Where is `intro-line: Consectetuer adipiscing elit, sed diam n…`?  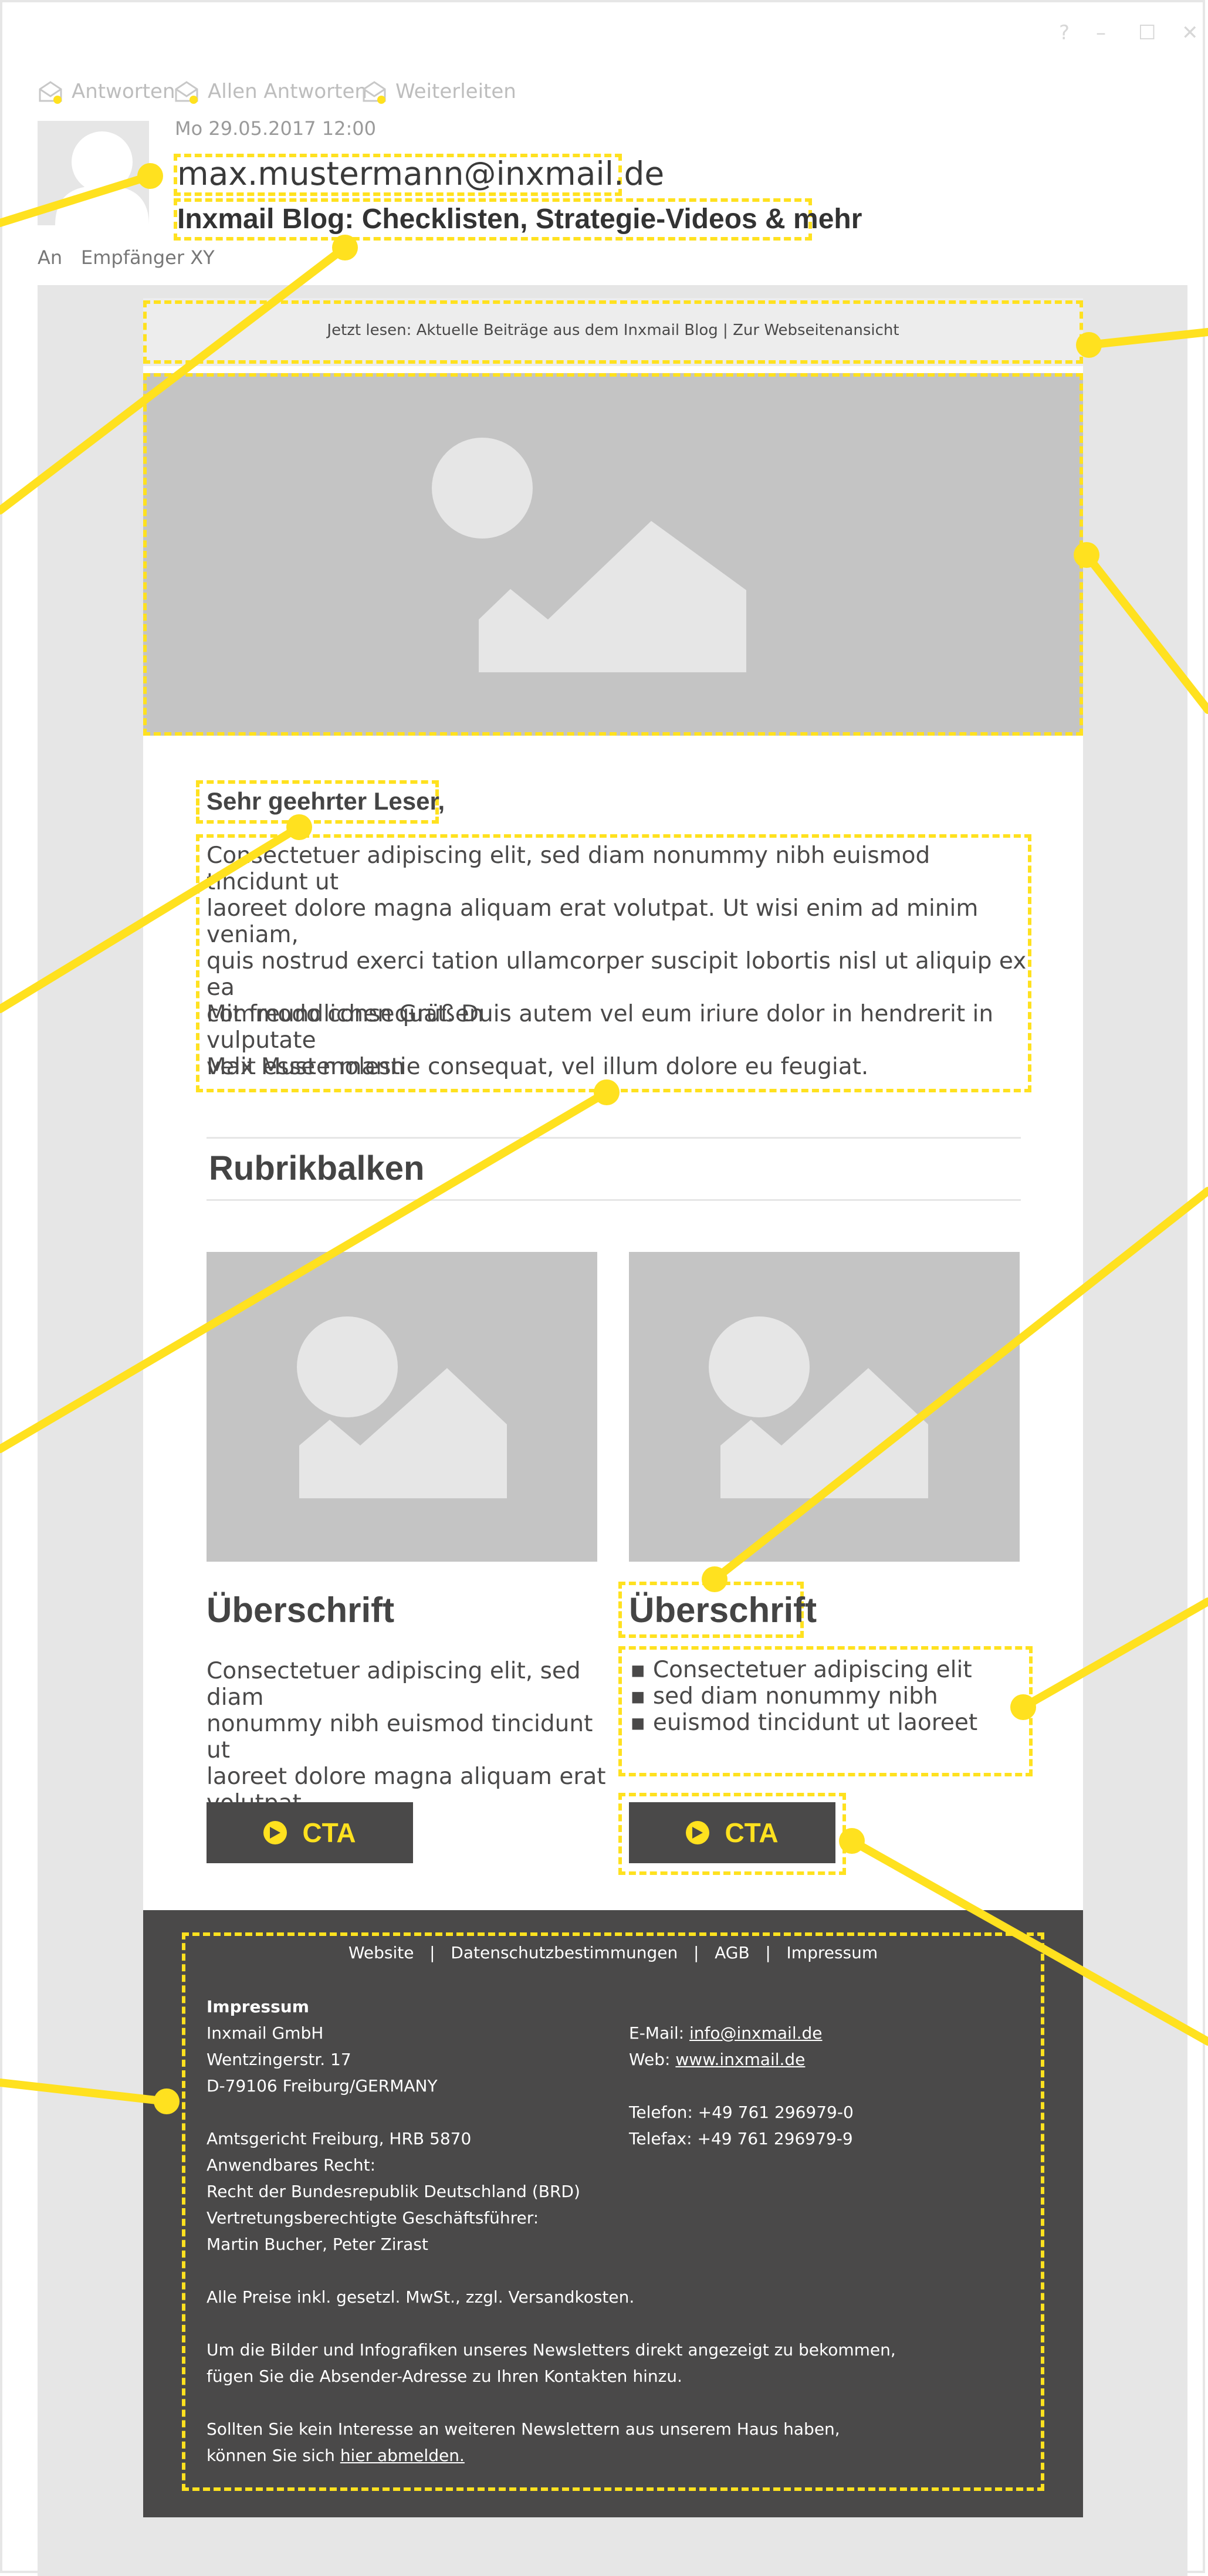 intro-line: Consectetuer adipiscing elit, sed diam n… is located at coordinates (568, 868).